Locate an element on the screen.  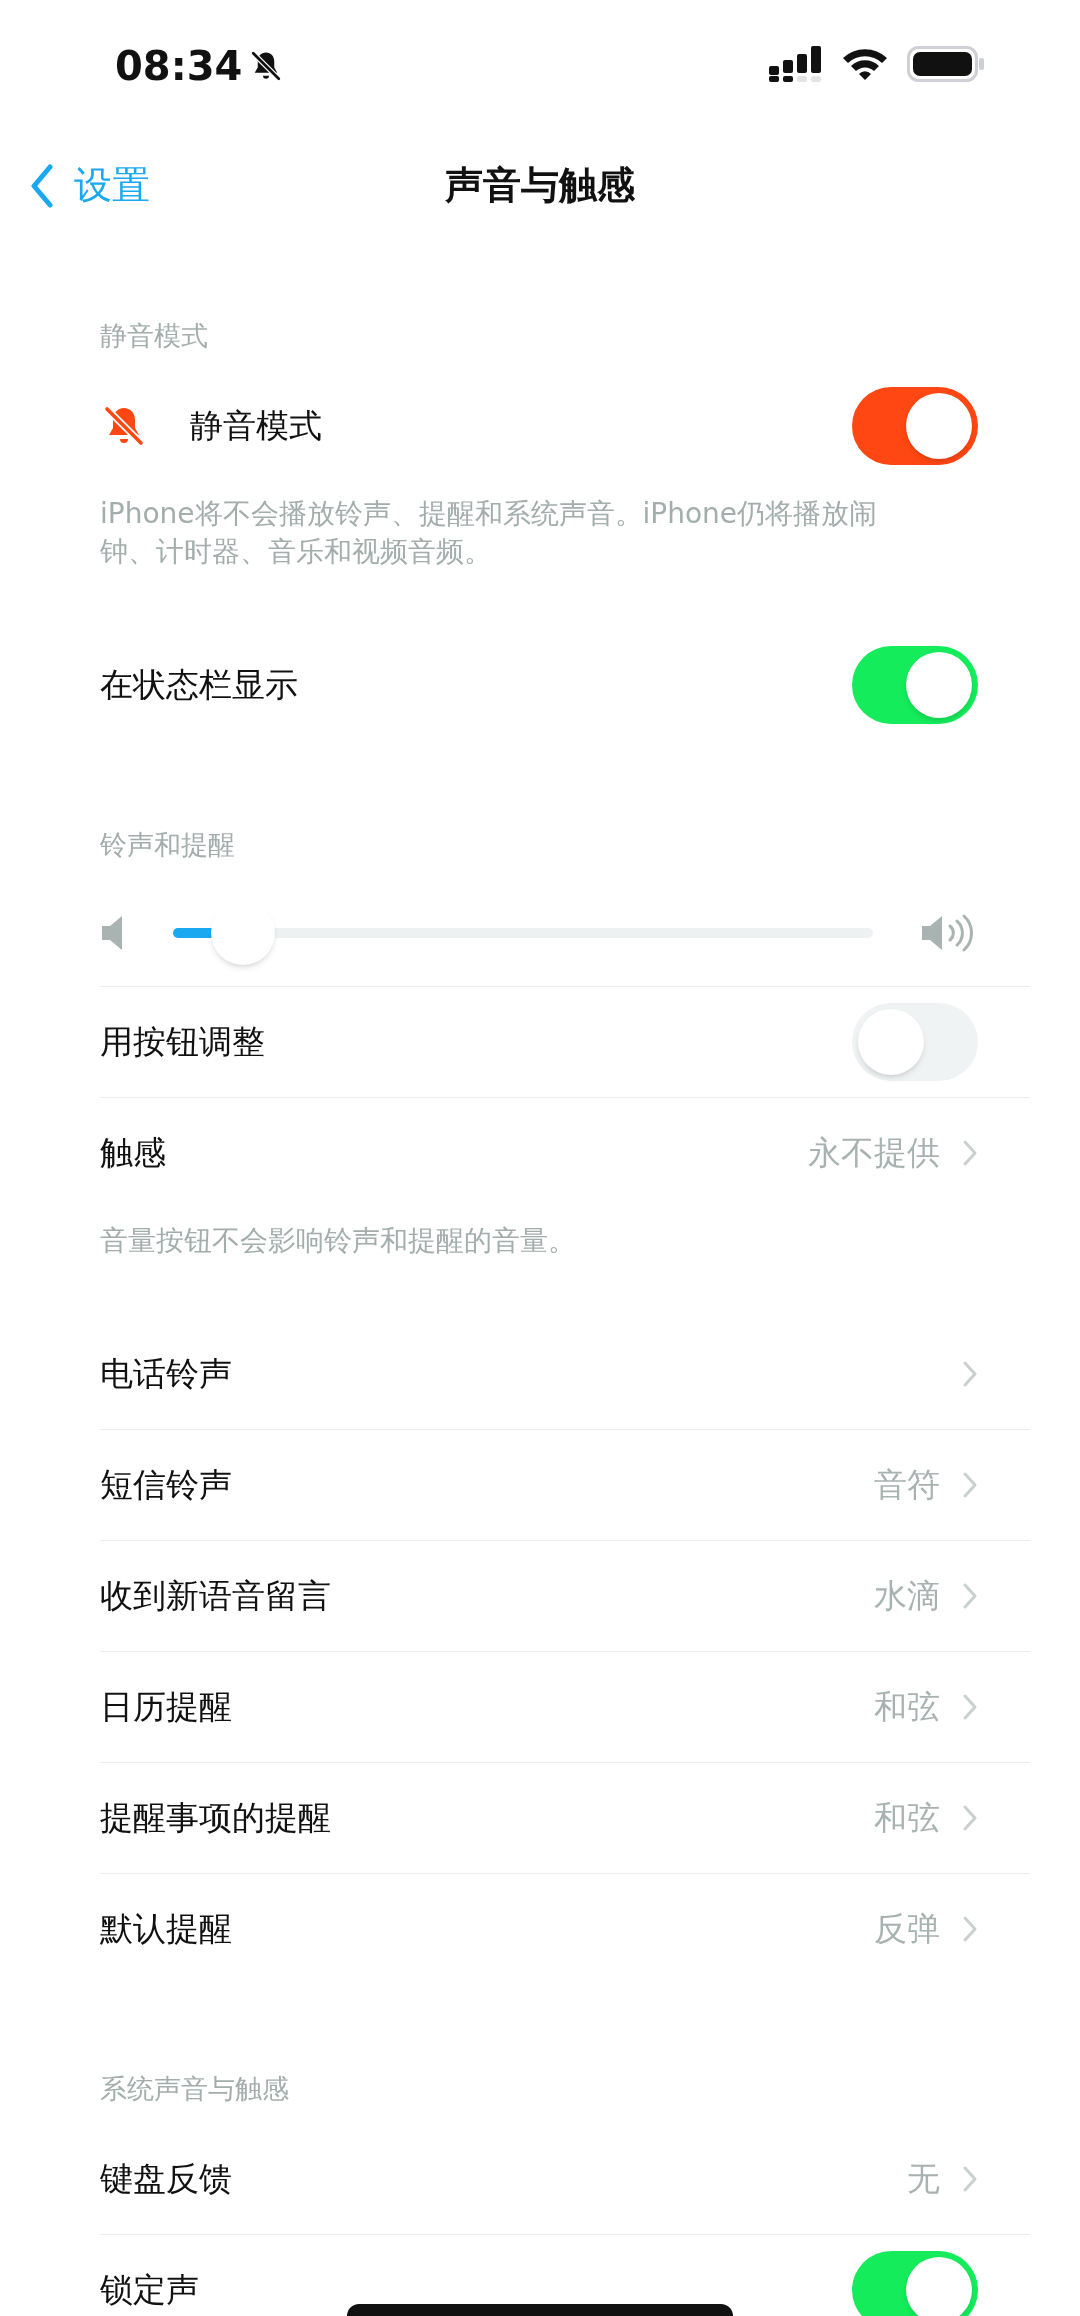
row-label: 静音模式 is located at coordinates (256, 425).